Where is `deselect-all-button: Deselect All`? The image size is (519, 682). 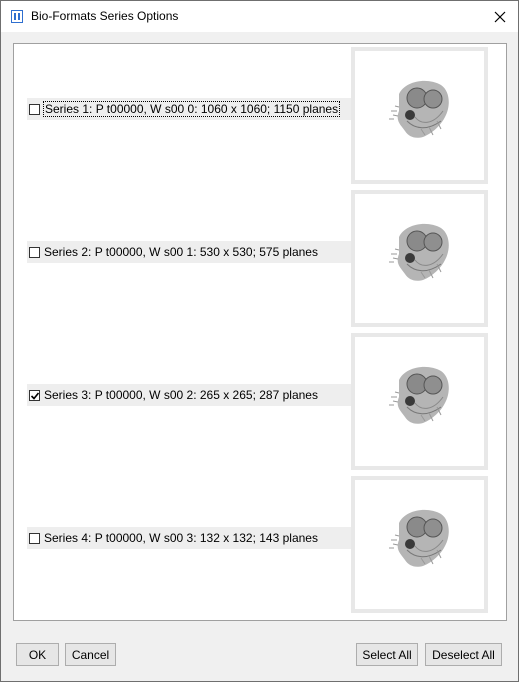 deselect-all-button: Deselect All is located at coordinates (463, 654).